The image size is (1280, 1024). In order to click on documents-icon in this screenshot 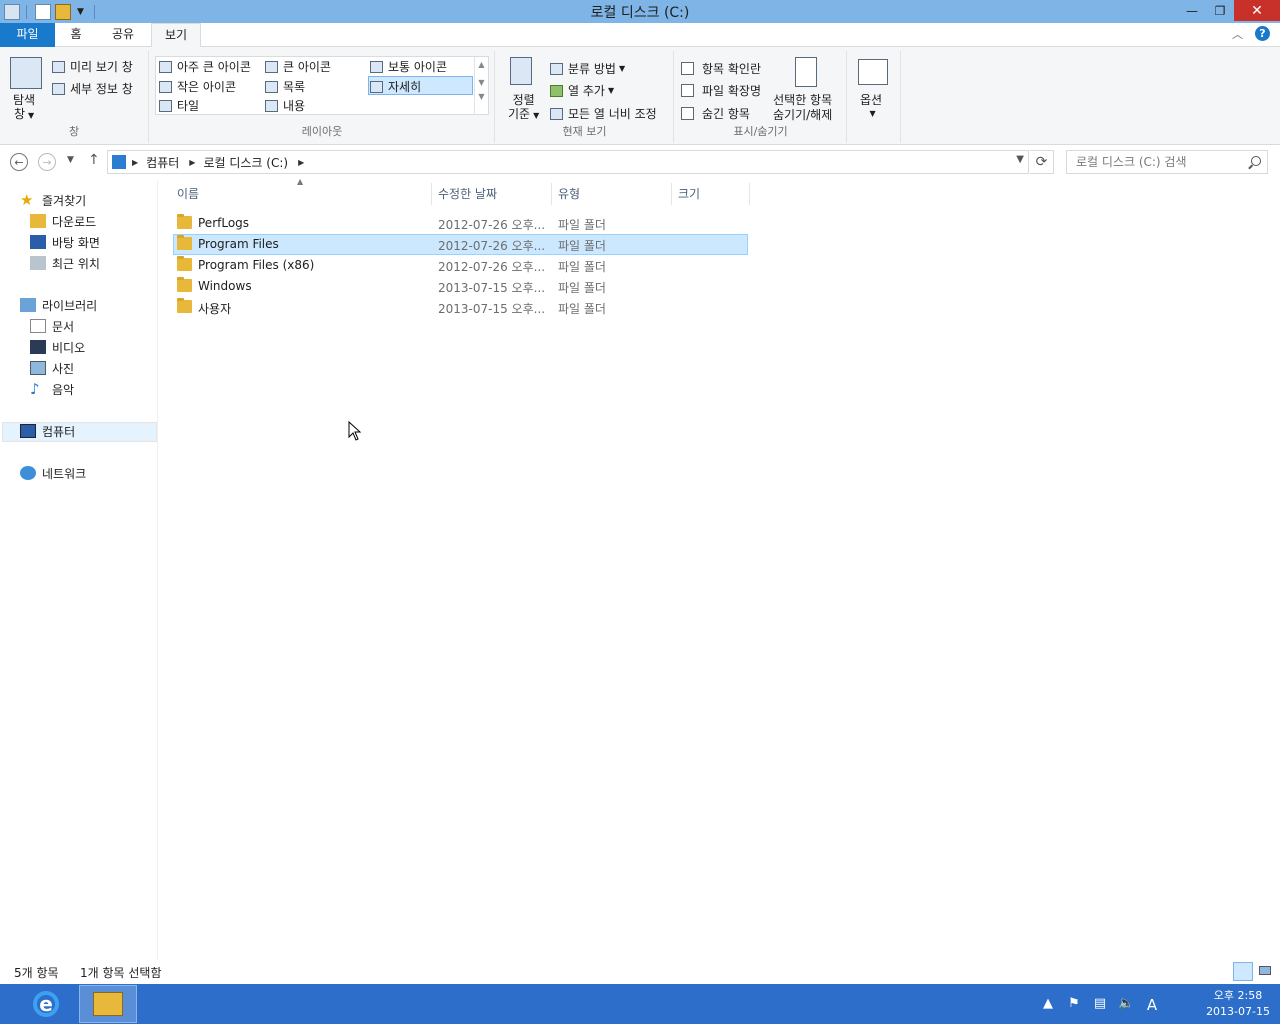, I will do `click(38, 326)`.